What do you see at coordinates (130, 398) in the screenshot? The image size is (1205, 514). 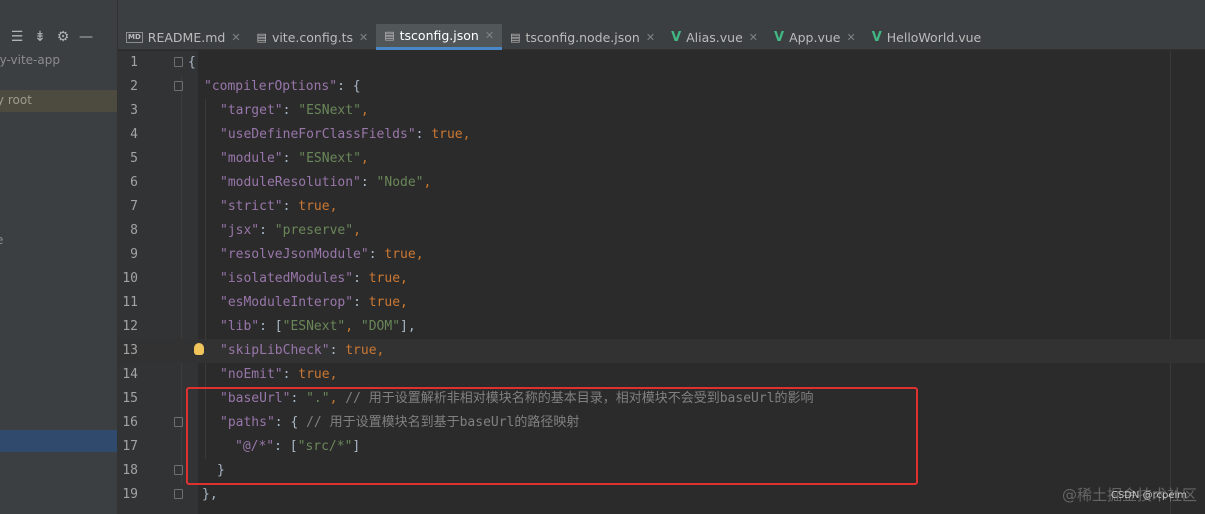 I see `line-number: 15` at bounding box center [130, 398].